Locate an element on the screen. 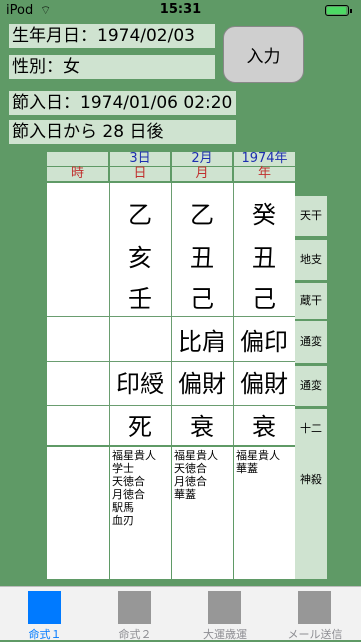 This screenshot has height=642, width=361. row-label-juniun: 十二運 is located at coordinates (311, 442).